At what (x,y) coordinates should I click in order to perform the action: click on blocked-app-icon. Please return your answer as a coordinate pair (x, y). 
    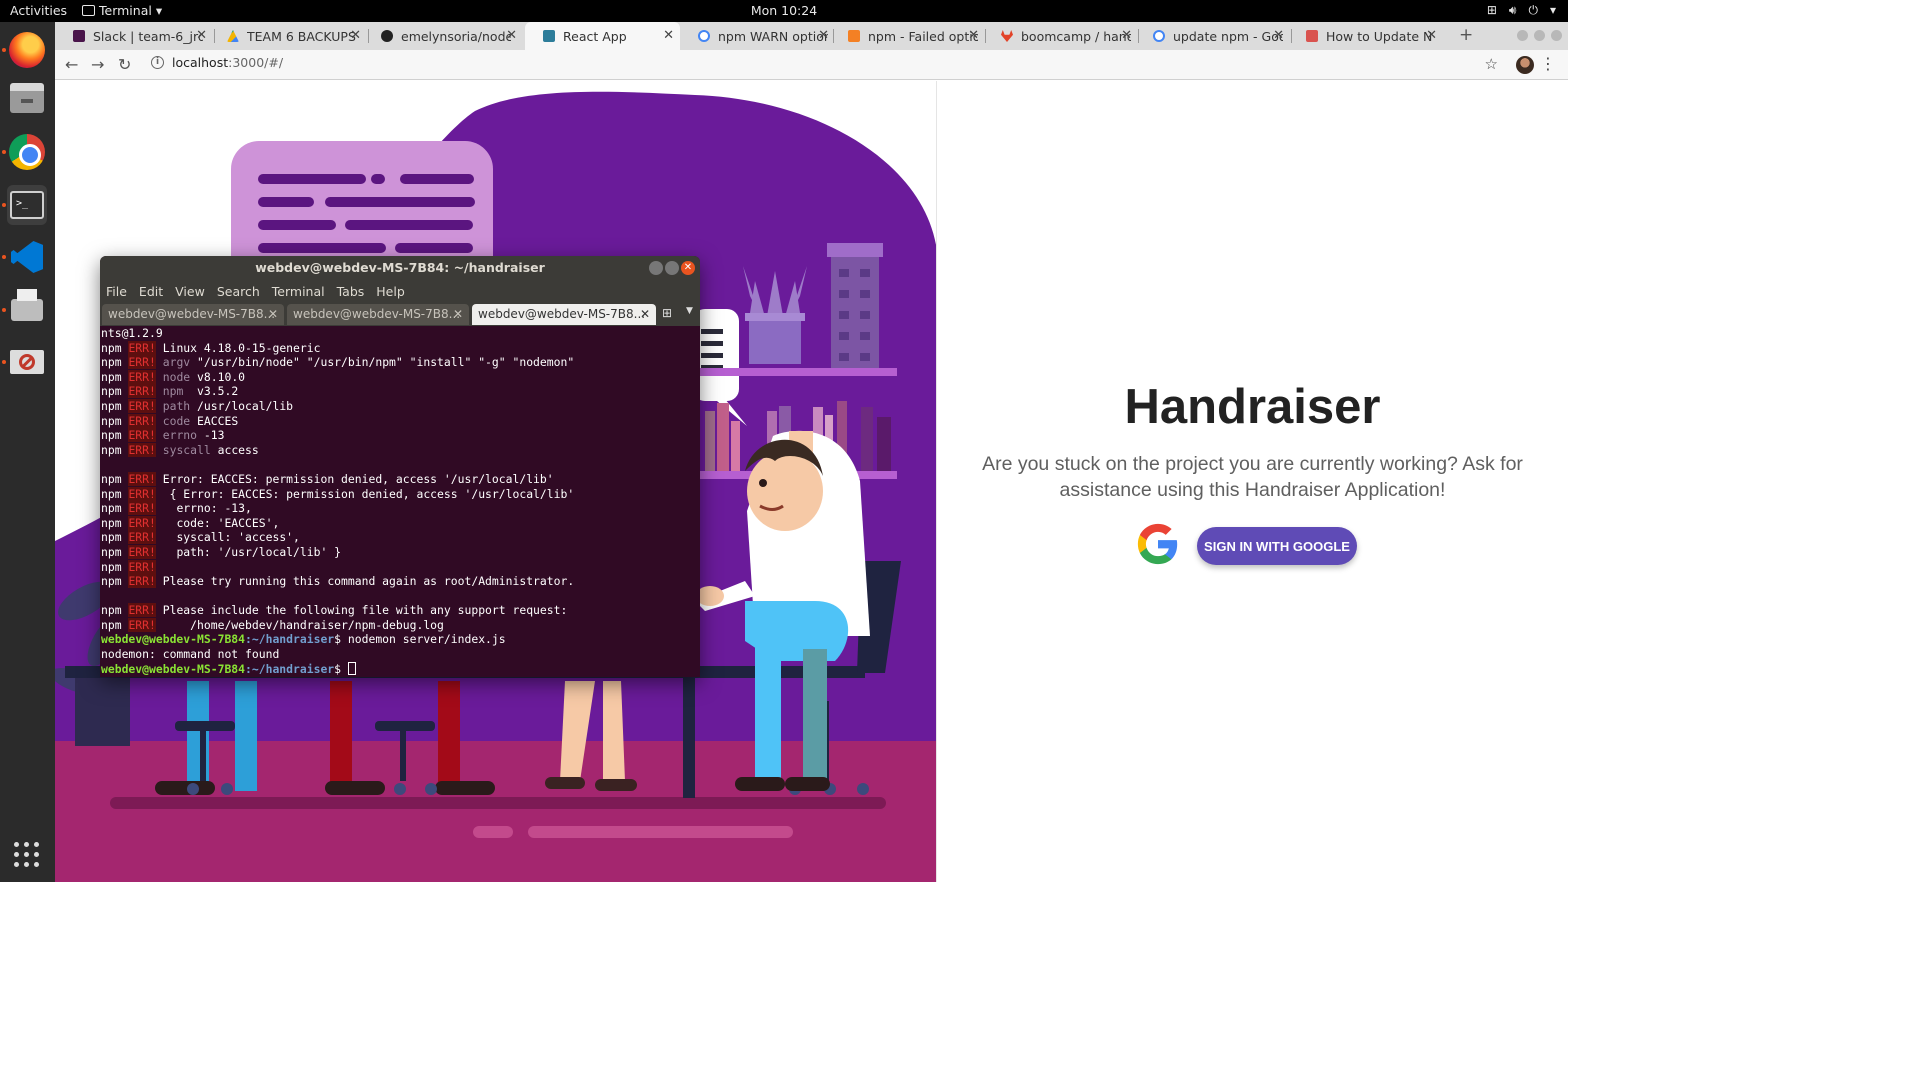
    Looking at the image, I should click on (27, 362).